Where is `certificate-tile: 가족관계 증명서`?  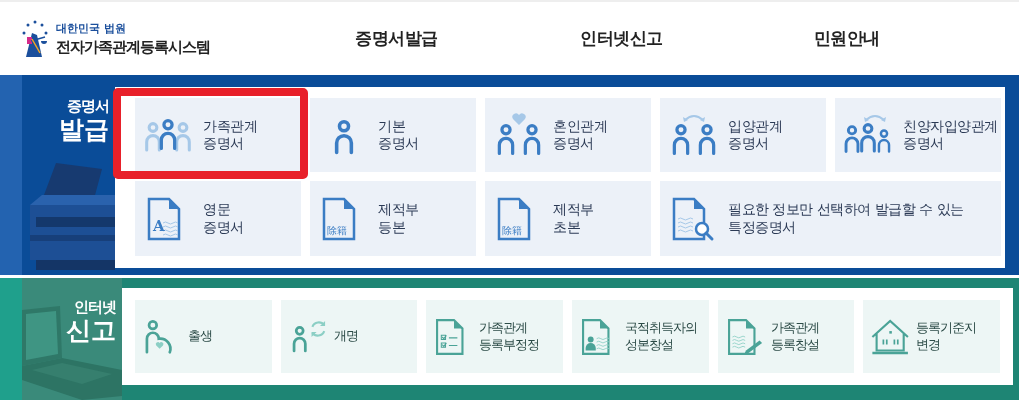 certificate-tile: 가족관계 증명서 is located at coordinates (218, 135).